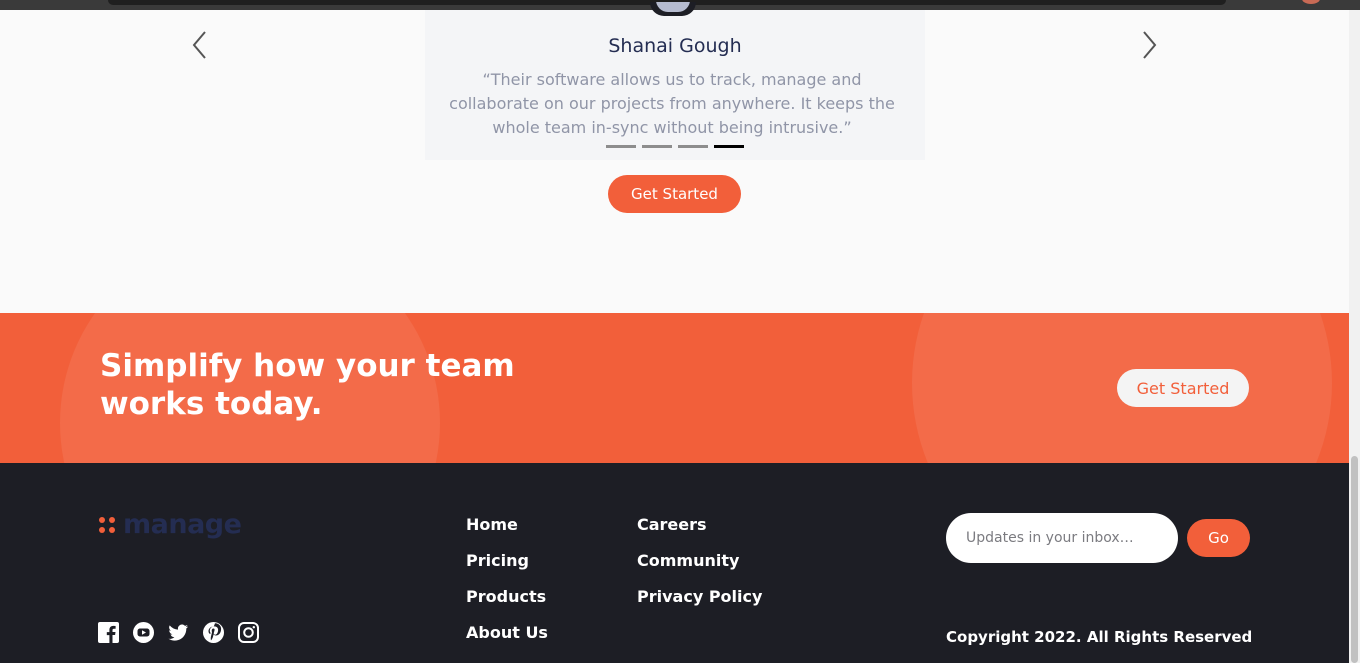 This screenshot has height=663, width=1360. Describe the element at coordinates (699, 597) in the screenshot. I see `footer-link-privacy-policy: Privacy Policy` at that location.